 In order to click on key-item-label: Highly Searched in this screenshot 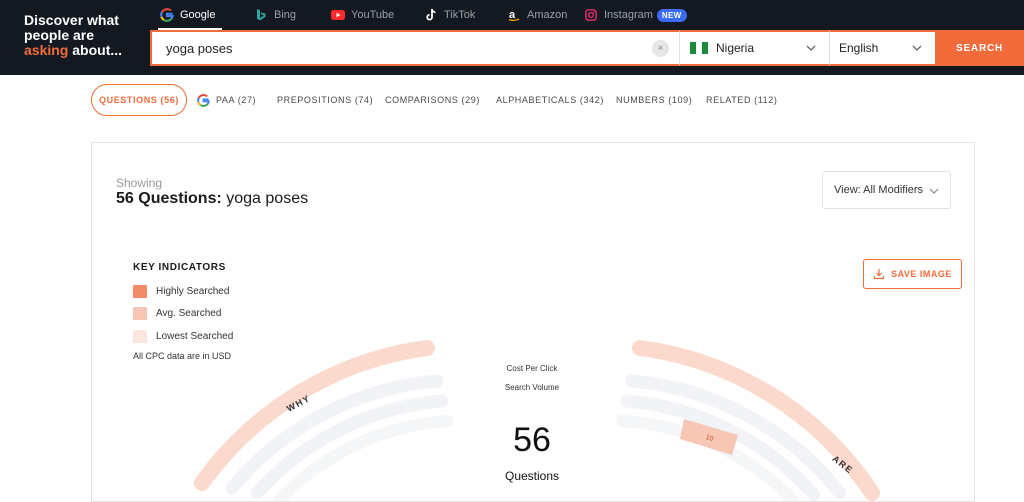, I will do `click(193, 291)`.